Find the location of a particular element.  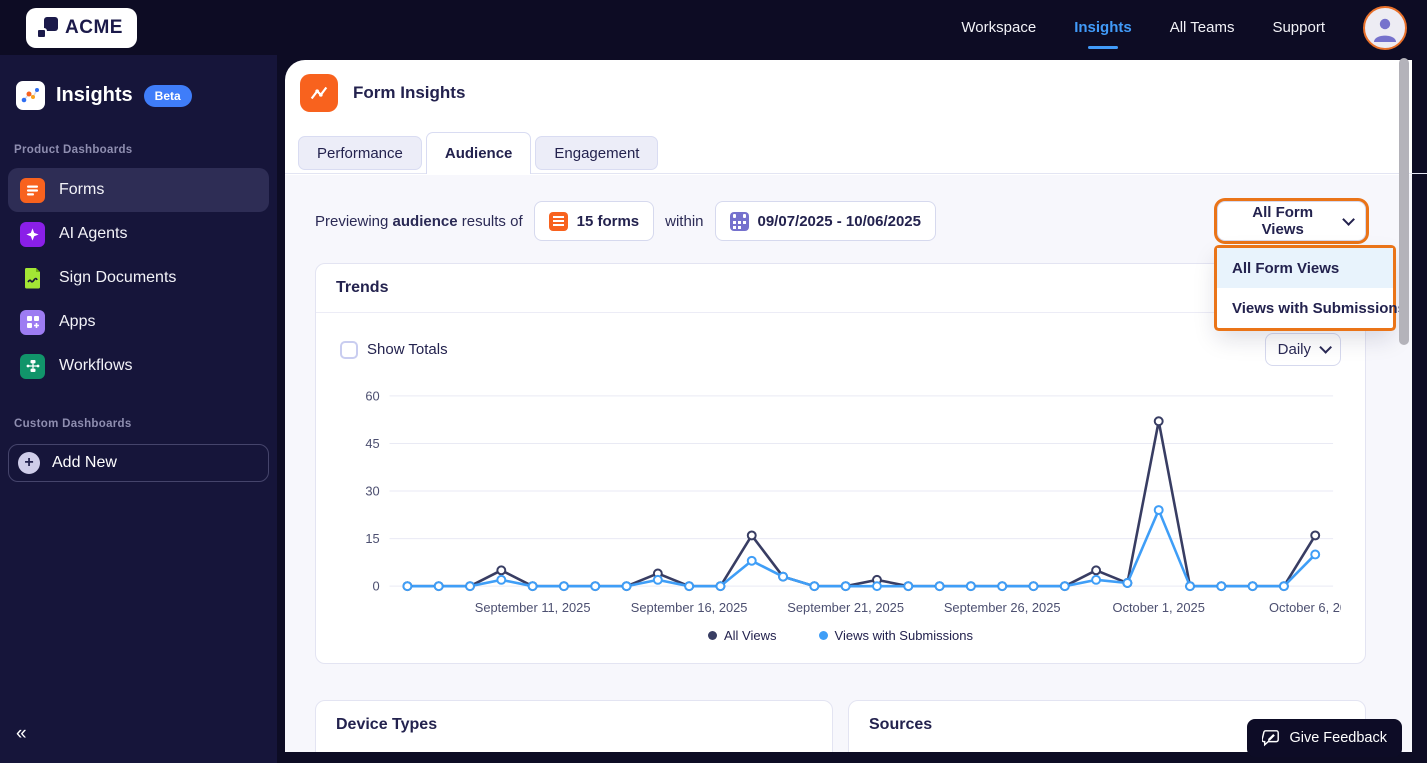

top-navigation: Workspace Insights All Teams Support is located at coordinates (1184, 27).